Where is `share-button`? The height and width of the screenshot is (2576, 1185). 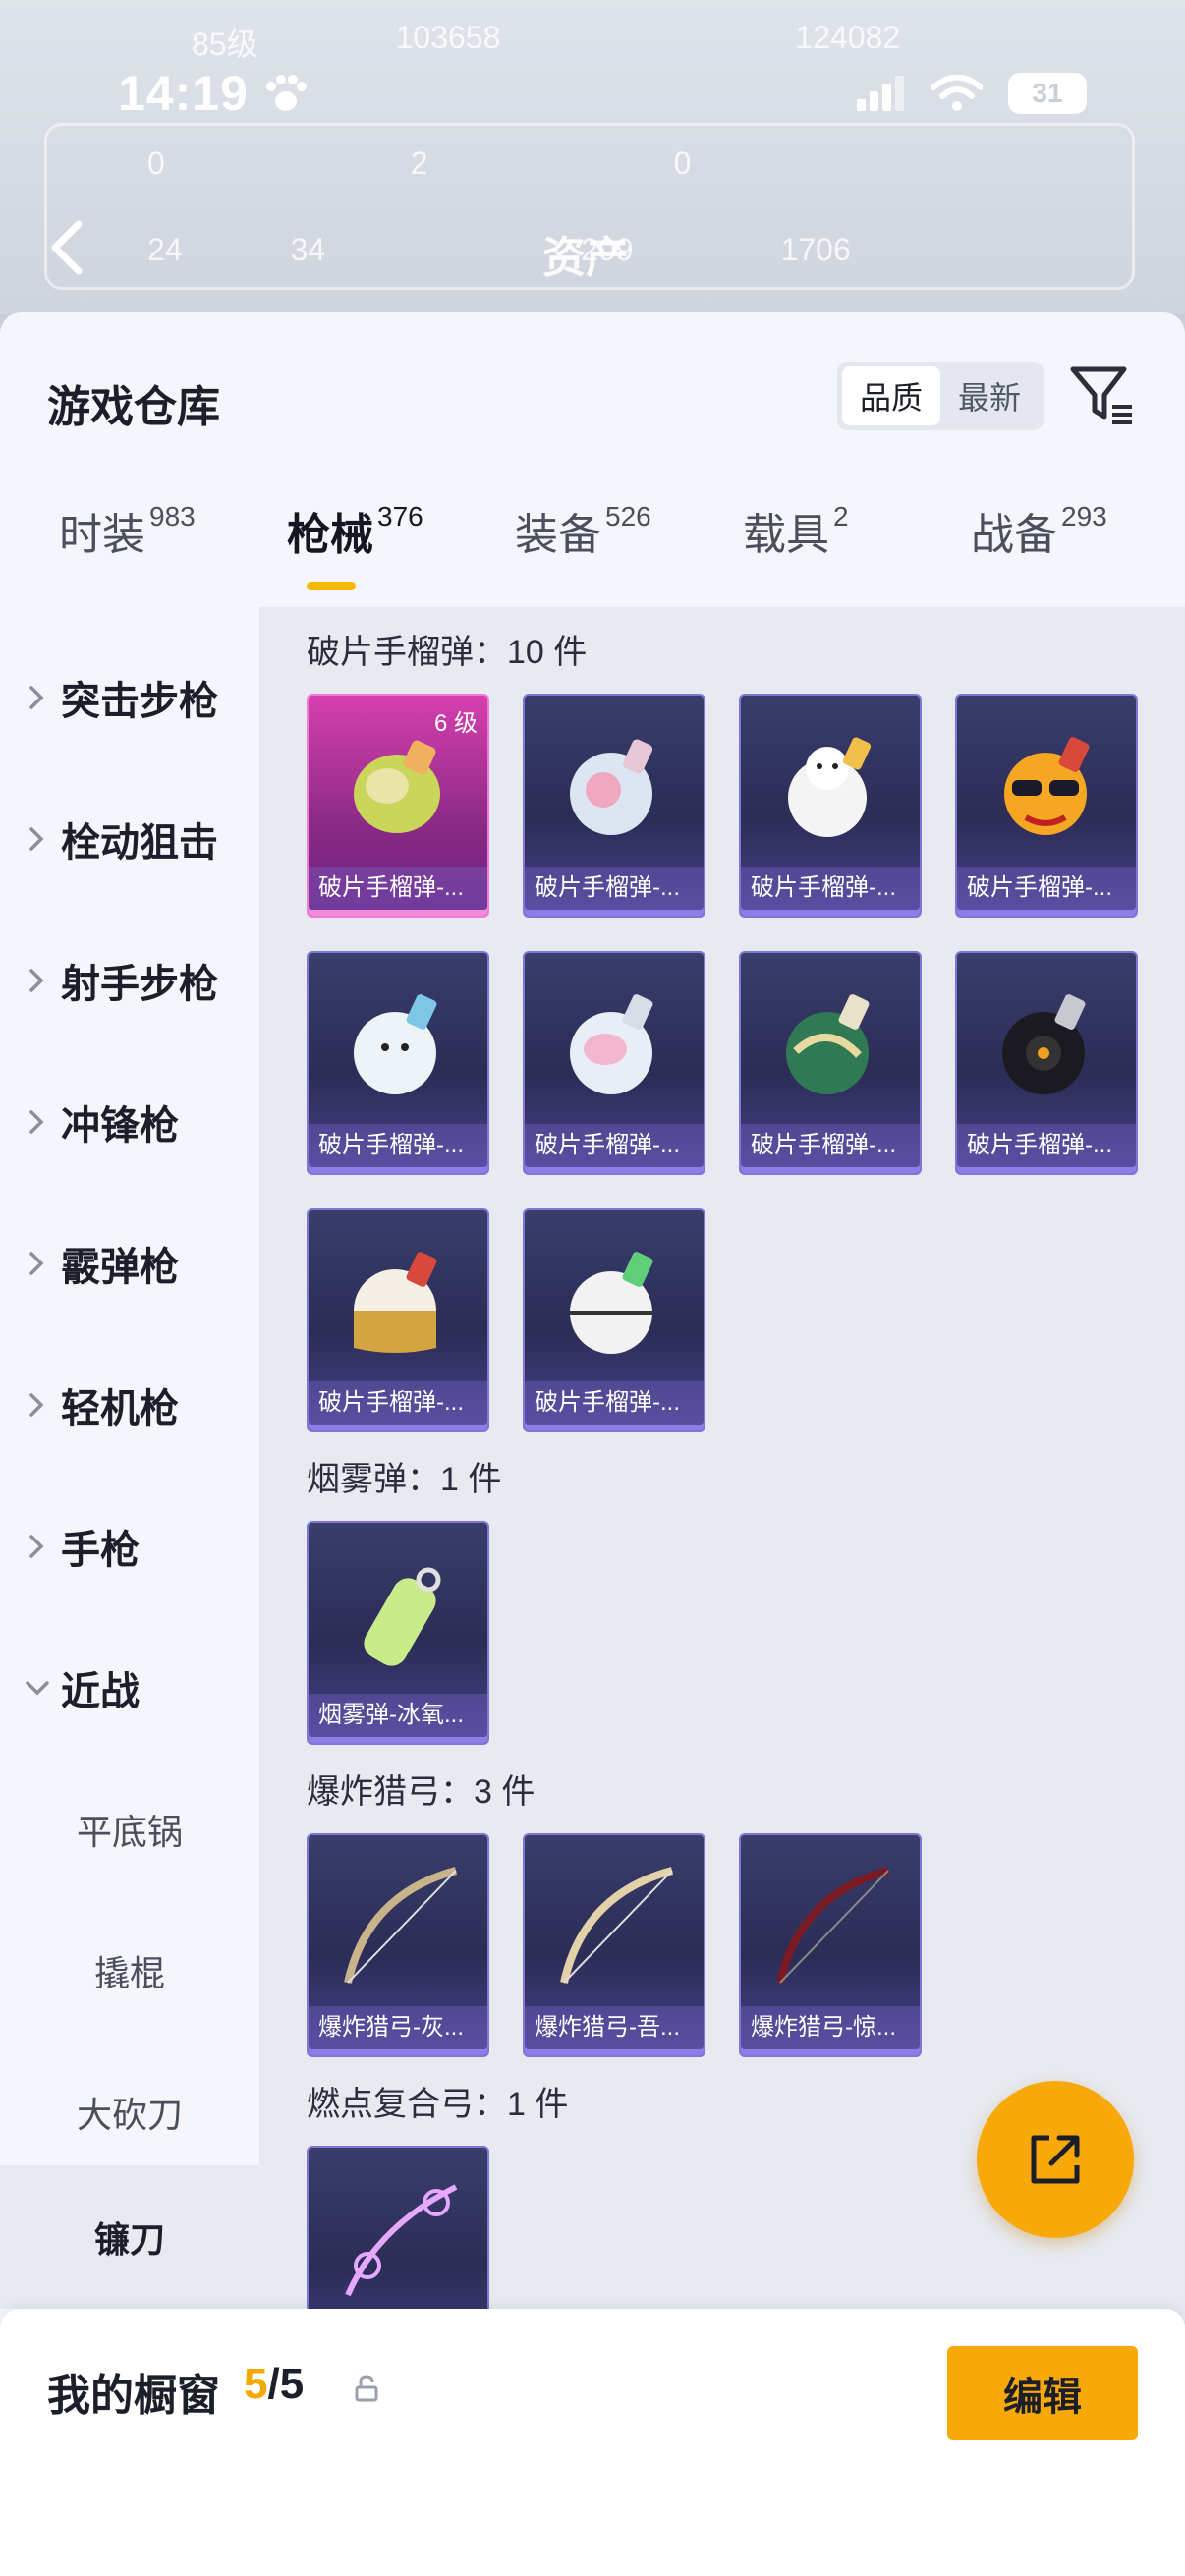
share-button is located at coordinates (1056, 2159).